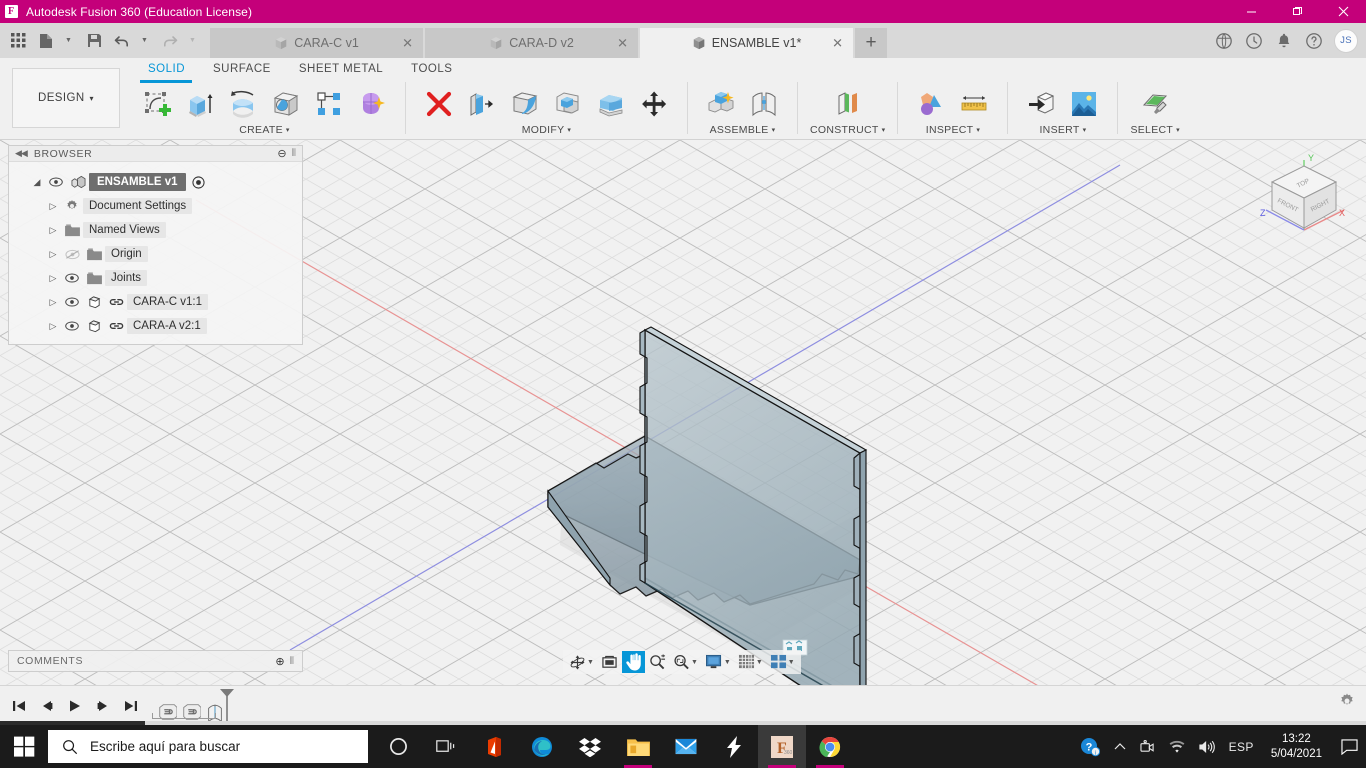 This screenshot has height=768, width=1366. What do you see at coordinates (155, 278) in the screenshot?
I see `tree-node-joints: ▷ Joints` at bounding box center [155, 278].